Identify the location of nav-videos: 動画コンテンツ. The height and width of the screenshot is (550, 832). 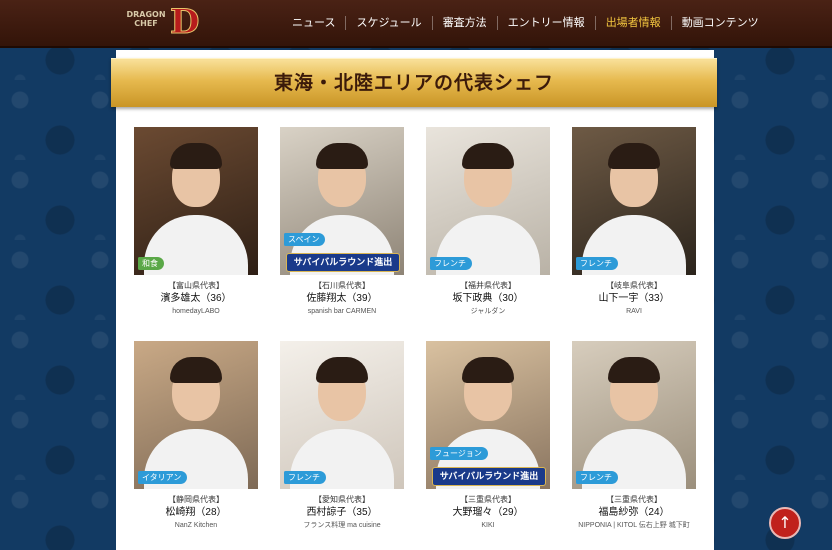
(720, 23).